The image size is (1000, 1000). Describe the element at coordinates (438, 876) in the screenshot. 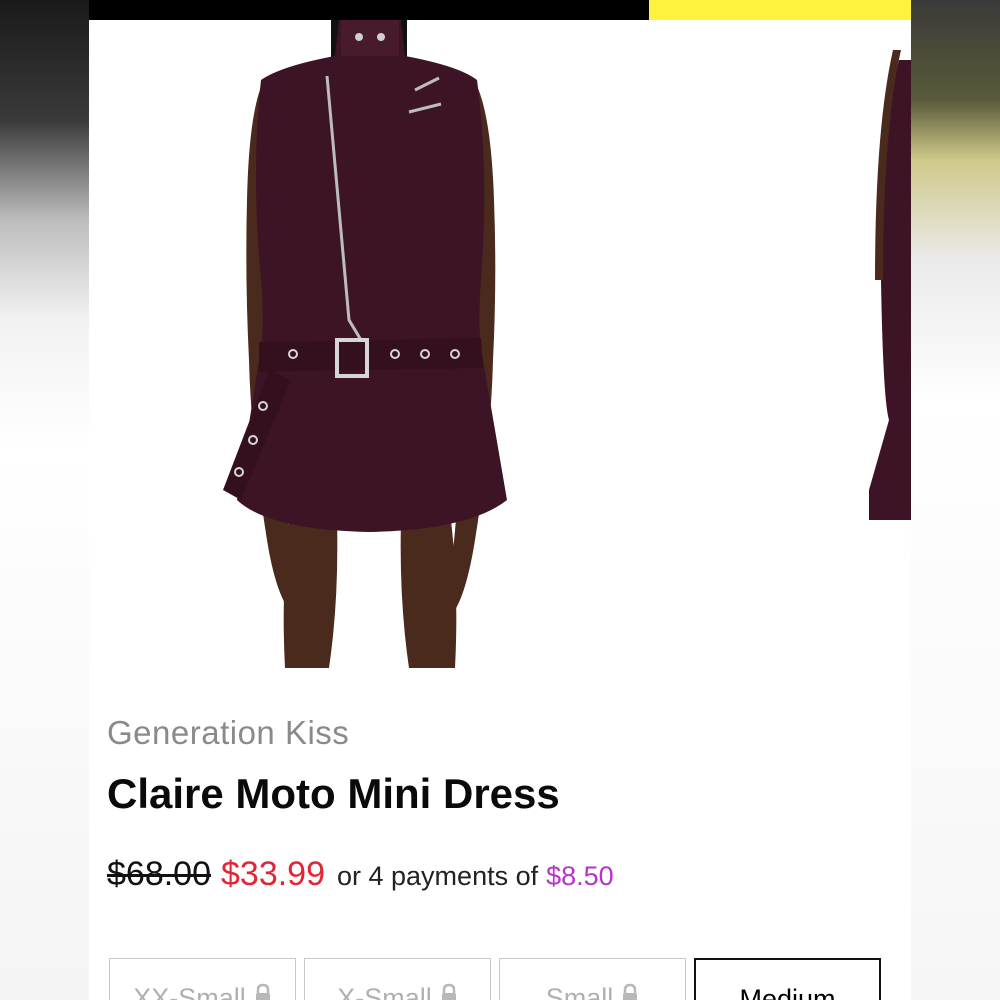

I see `installment-text: or 4 payments of` at that location.